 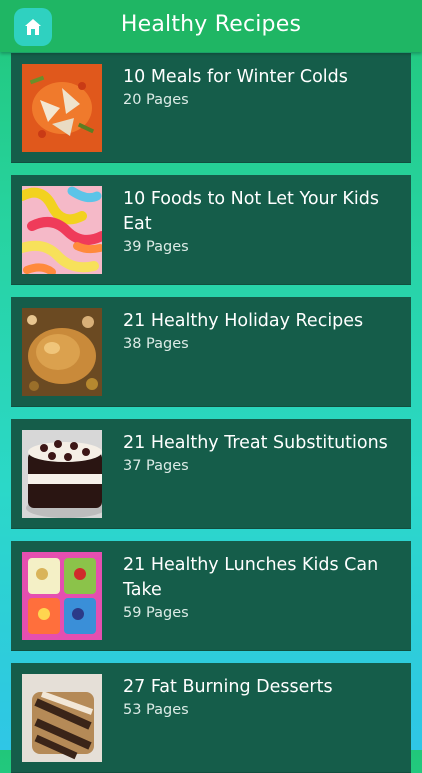 I want to click on recipe-text: 27 Fat Burning Desserts 53 Pages, so click(x=258, y=697).